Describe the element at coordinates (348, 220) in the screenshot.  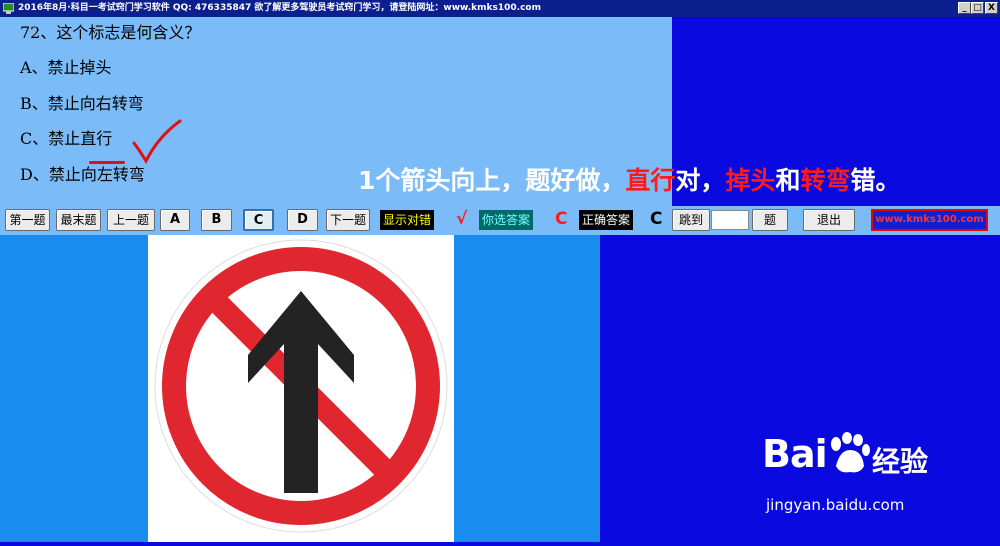
I see `next-question-button: 下一题` at that location.